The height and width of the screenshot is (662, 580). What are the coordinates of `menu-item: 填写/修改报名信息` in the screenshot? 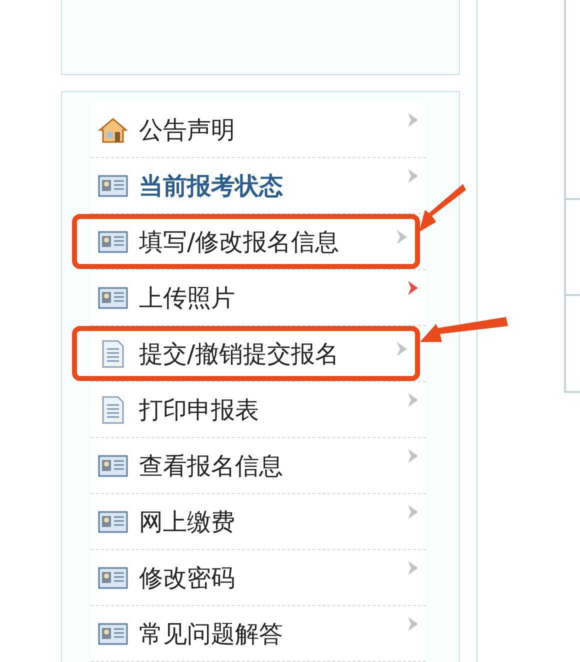 It's located at (253, 241).